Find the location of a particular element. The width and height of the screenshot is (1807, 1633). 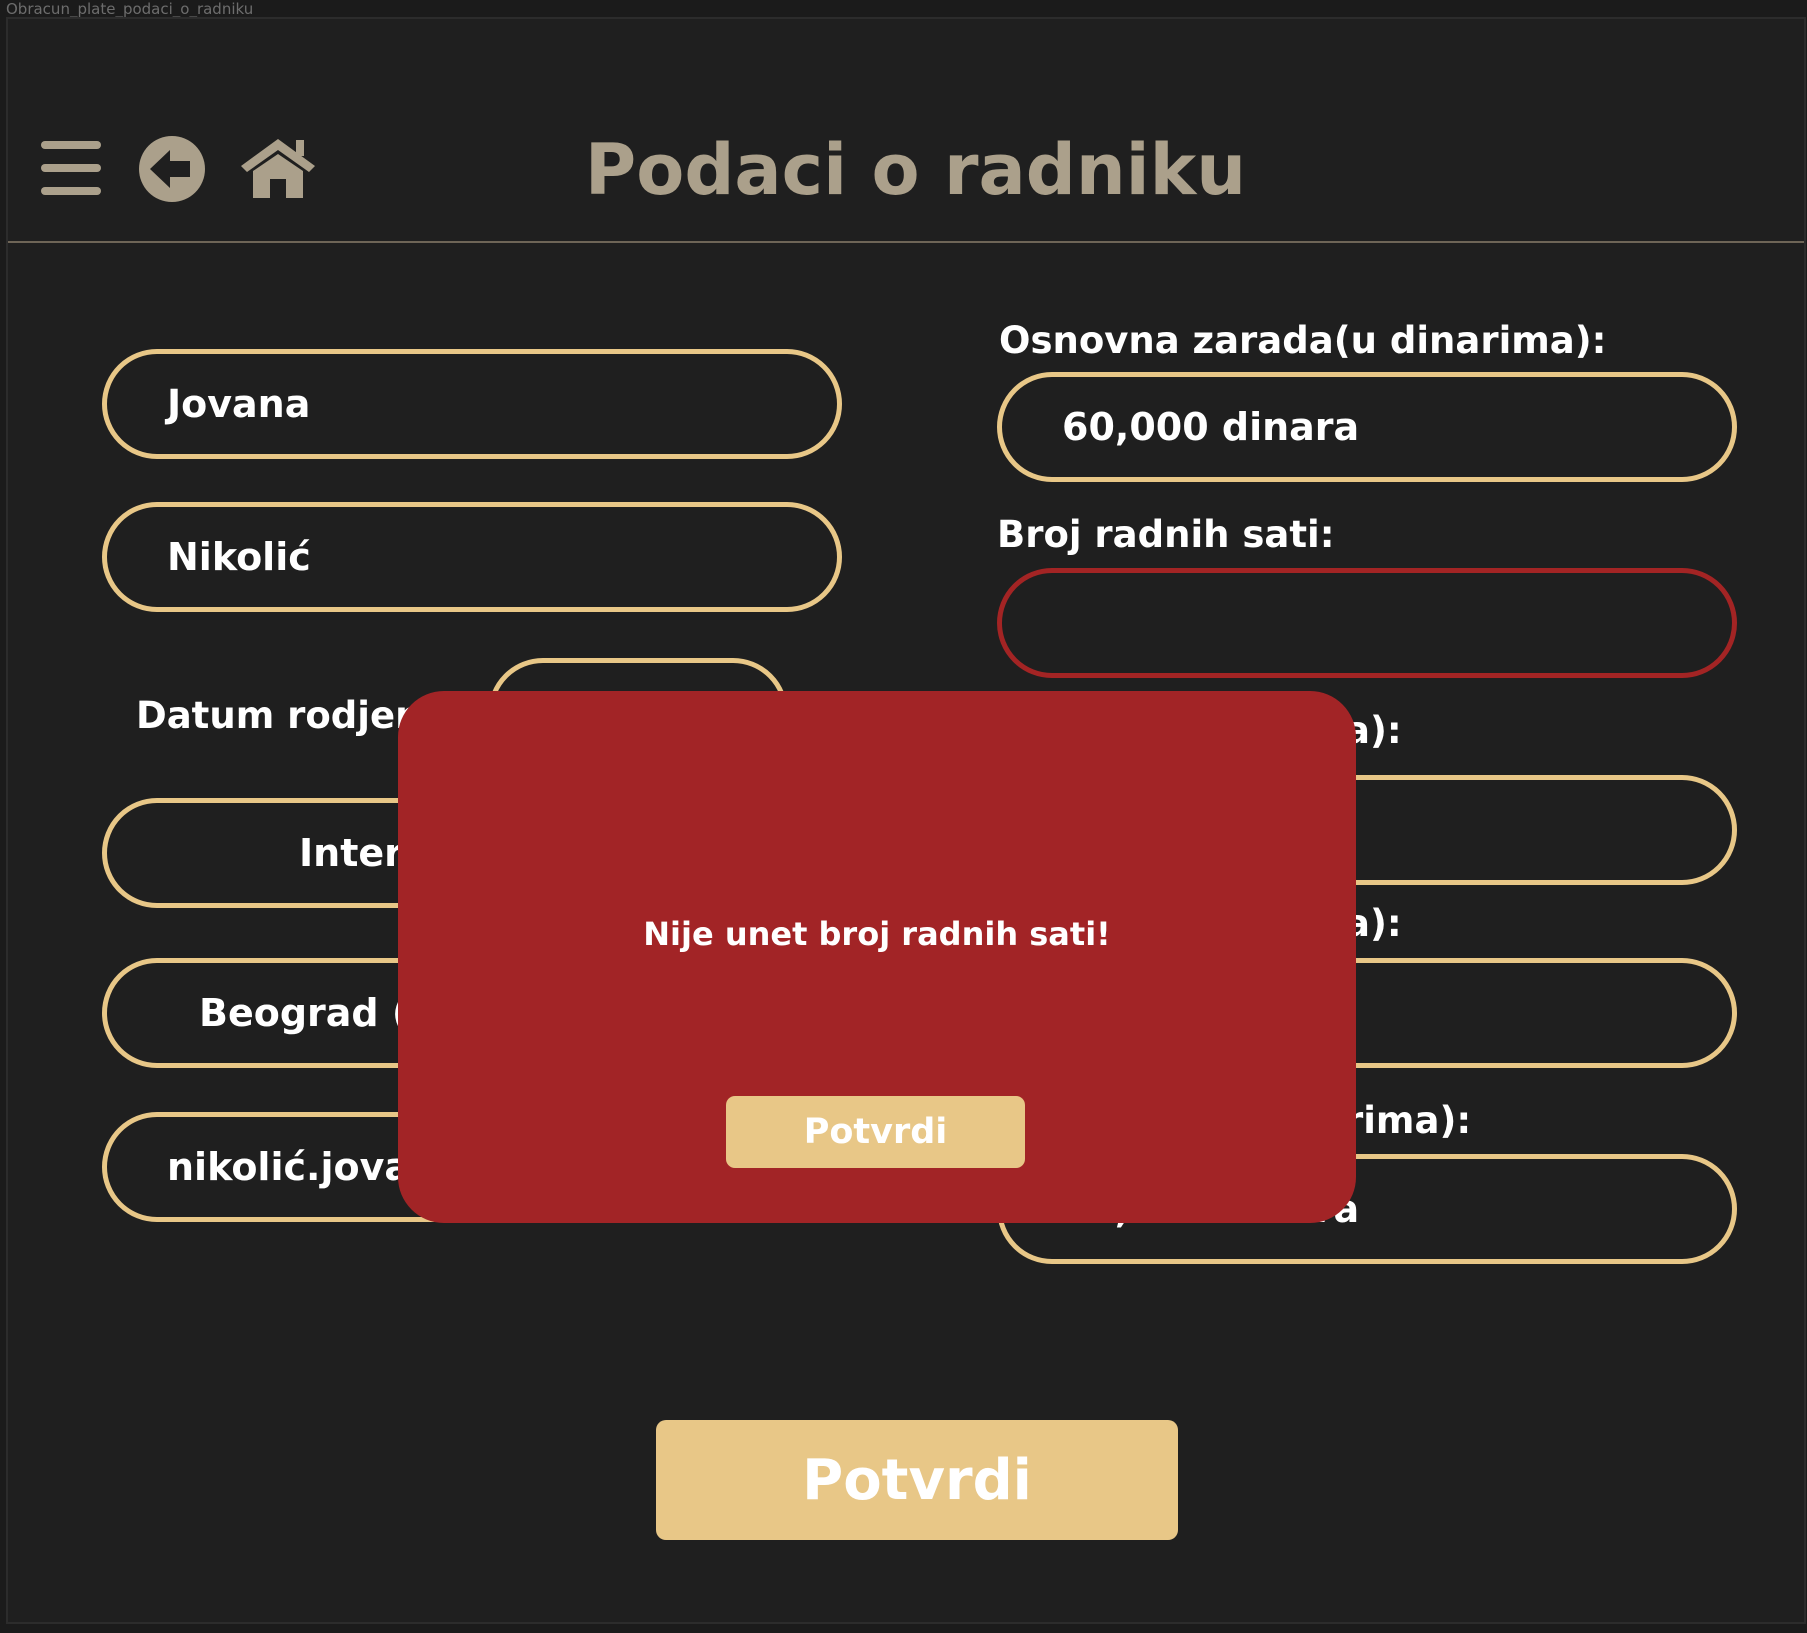

hours-label: Broj radnih sati: is located at coordinates (1166, 534).